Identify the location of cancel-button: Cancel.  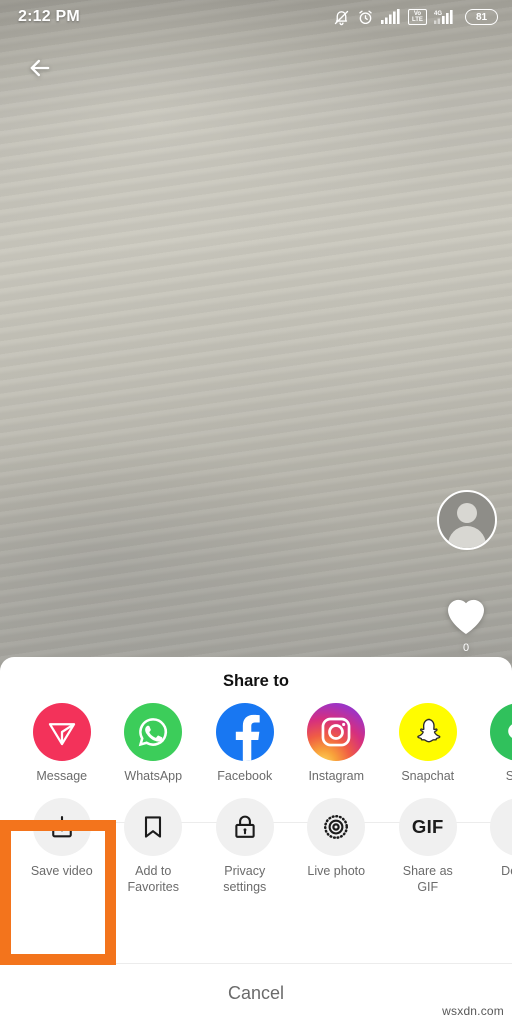
(256, 993).